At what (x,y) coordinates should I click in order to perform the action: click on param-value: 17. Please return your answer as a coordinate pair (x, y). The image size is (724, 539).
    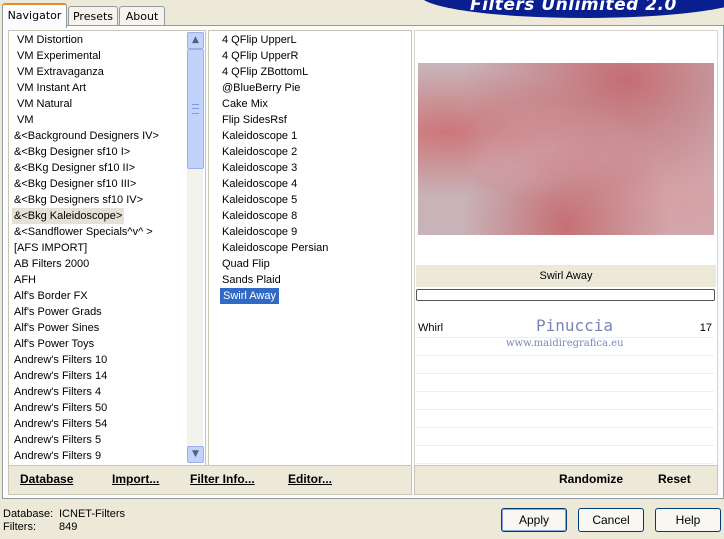
    Looking at the image, I should click on (706, 328).